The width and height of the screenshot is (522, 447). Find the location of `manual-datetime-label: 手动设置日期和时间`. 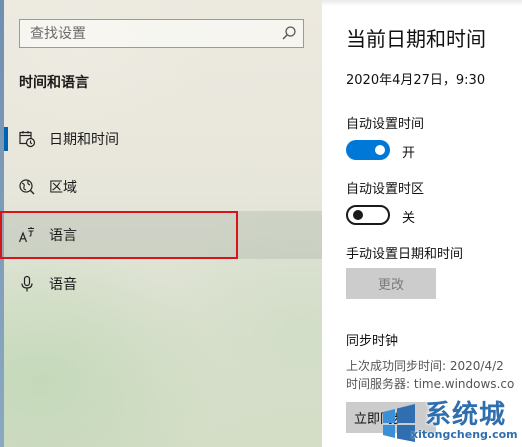

manual-datetime-label: 手动设置日期和时间 is located at coordinates (405, 254).